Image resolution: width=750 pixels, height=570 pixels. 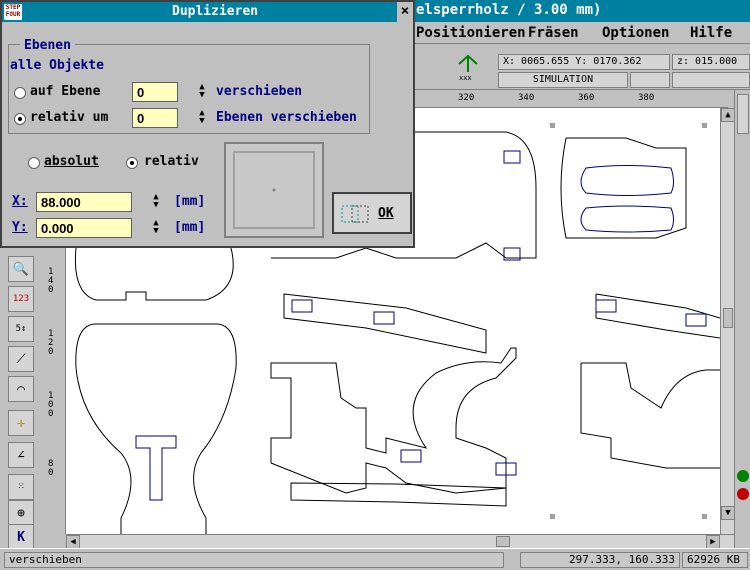 What do you see at coordinates (20, 119) in the screenshot?
I see `rel-level-radio` at bounding box center [20, 119].